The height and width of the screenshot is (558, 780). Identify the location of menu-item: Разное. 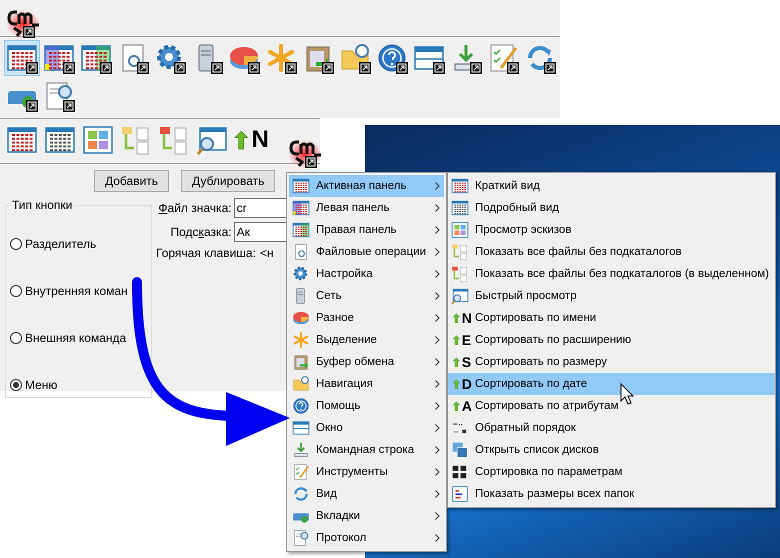
(366, 318).